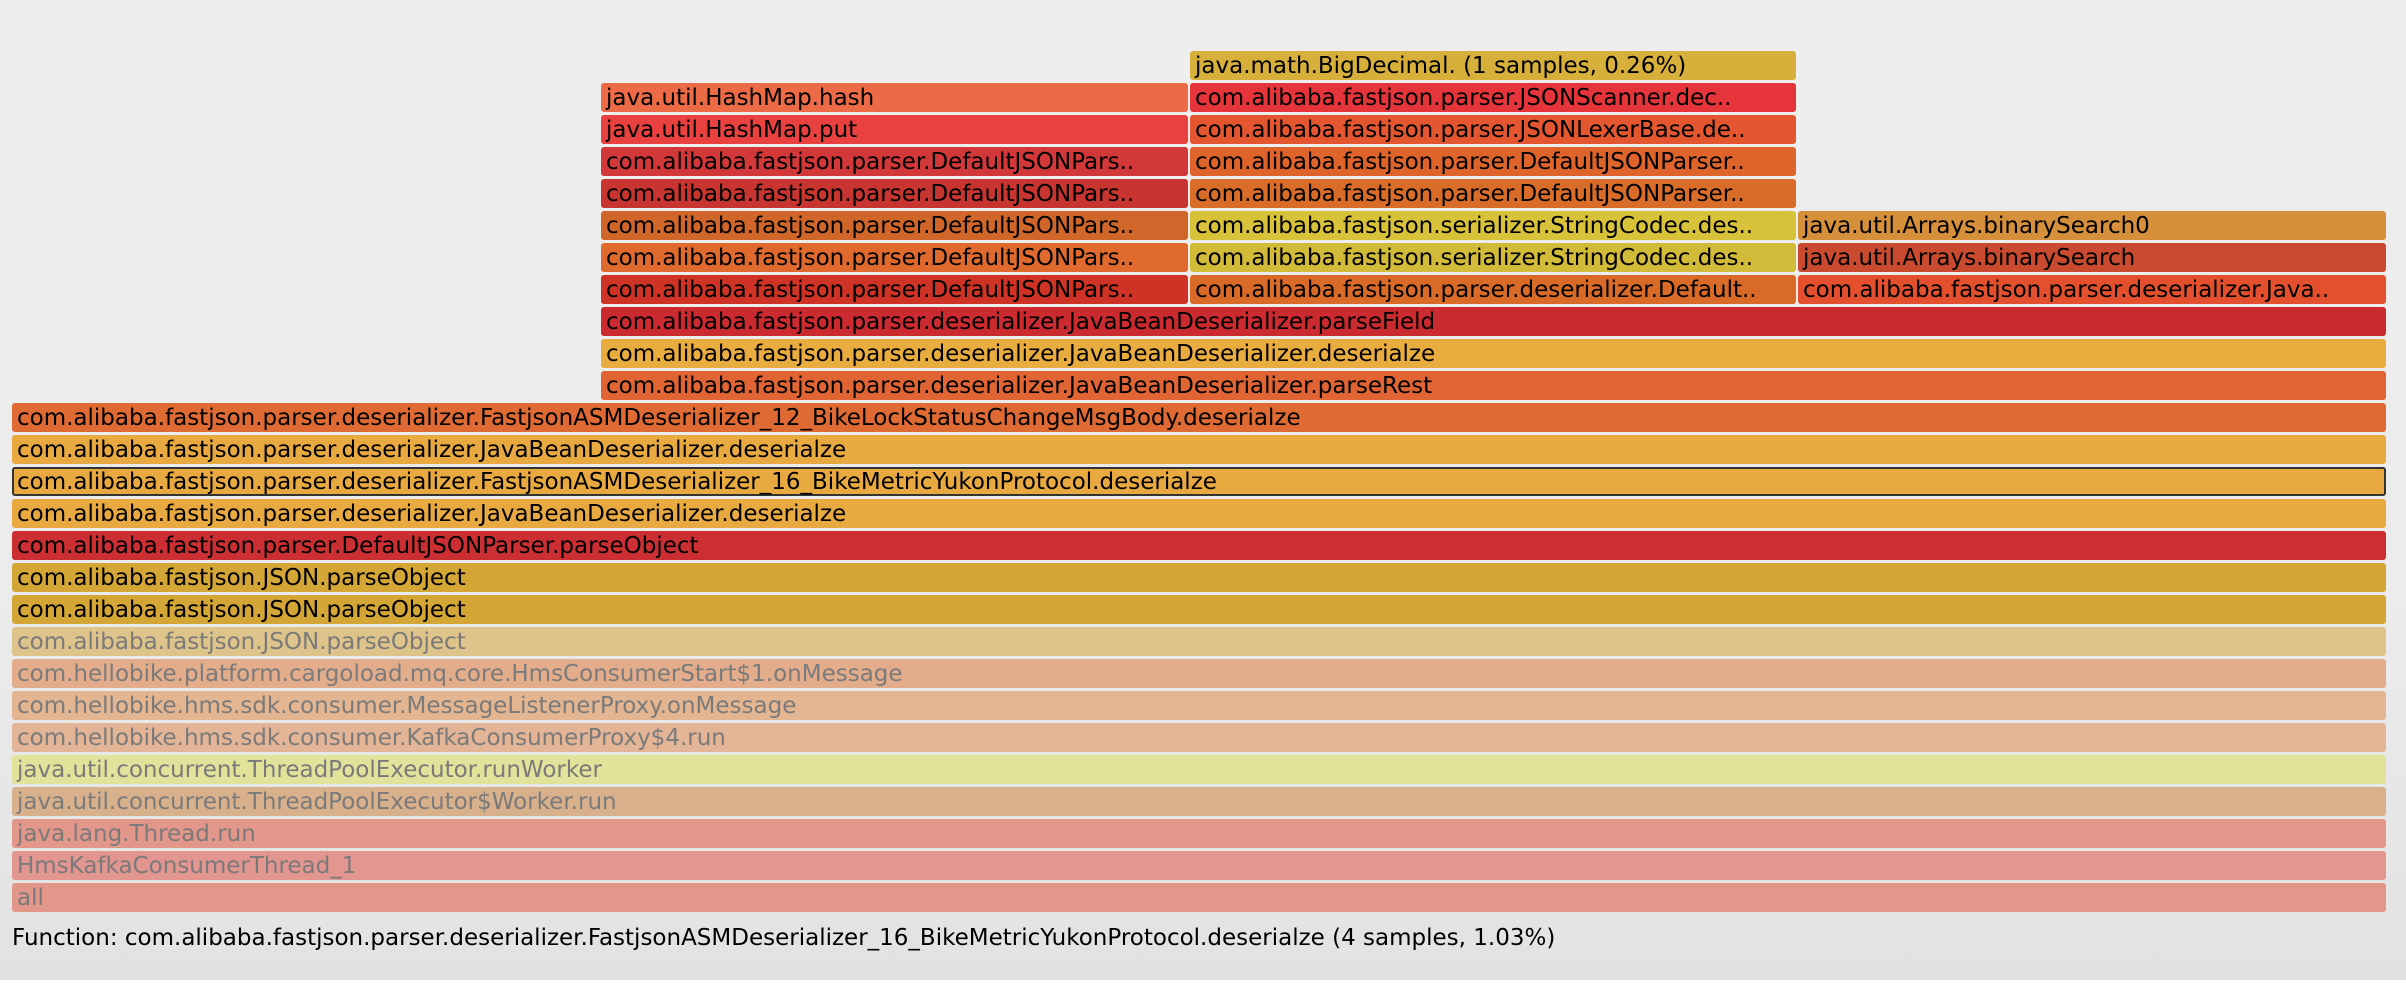 The image size is (2406, 992). Describe the element at coordinates (1199, 897) in the screenshot. I see `flame-frame-all: all` at that location.